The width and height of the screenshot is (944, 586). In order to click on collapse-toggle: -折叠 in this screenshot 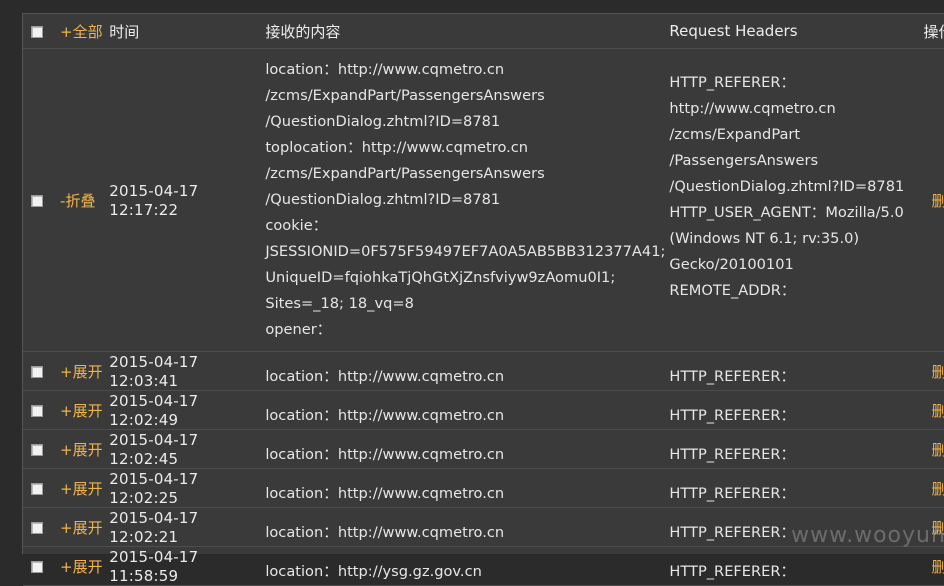, I will do `click(77, 201)`.